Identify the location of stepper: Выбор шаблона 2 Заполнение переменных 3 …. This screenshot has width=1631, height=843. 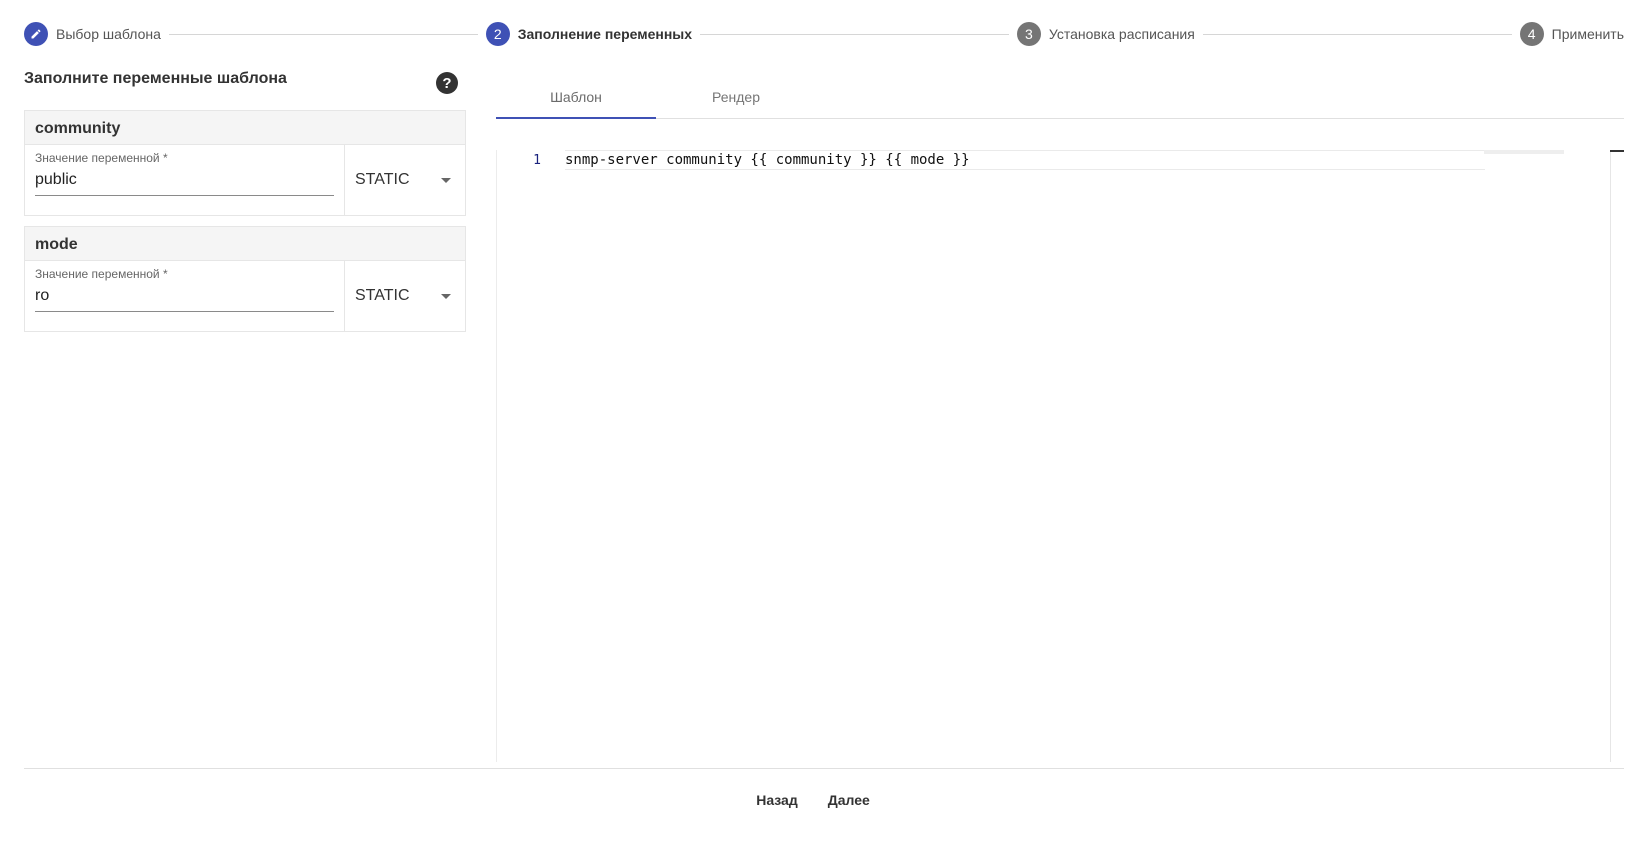
(824, 34).